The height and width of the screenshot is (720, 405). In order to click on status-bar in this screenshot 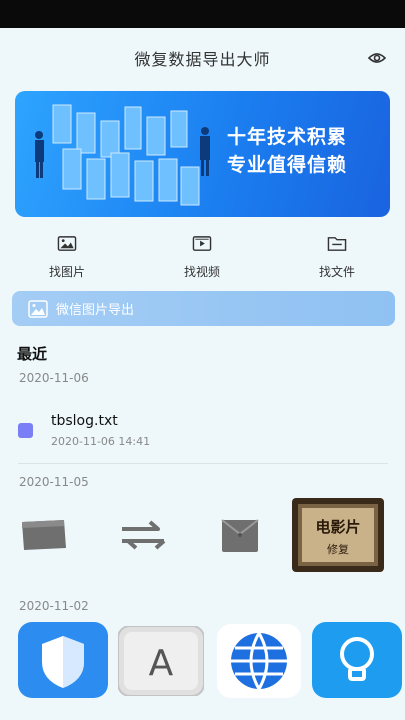, I will do `click(202, 14)`.